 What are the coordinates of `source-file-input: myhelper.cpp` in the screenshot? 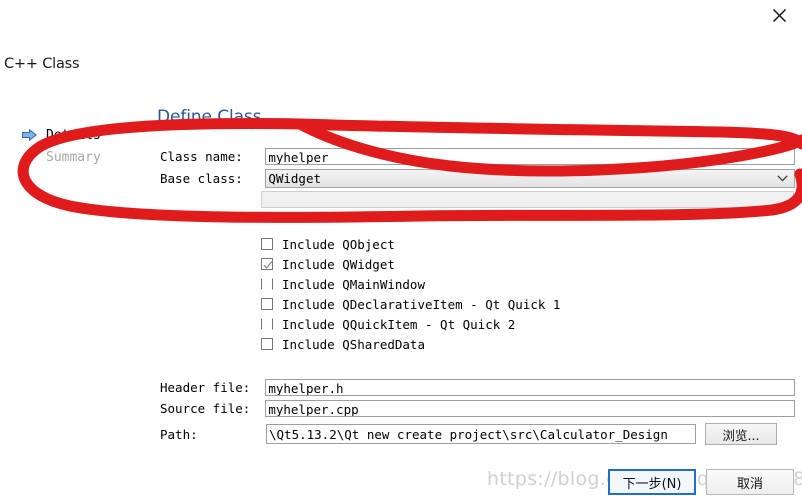 It's located at (530, 408).